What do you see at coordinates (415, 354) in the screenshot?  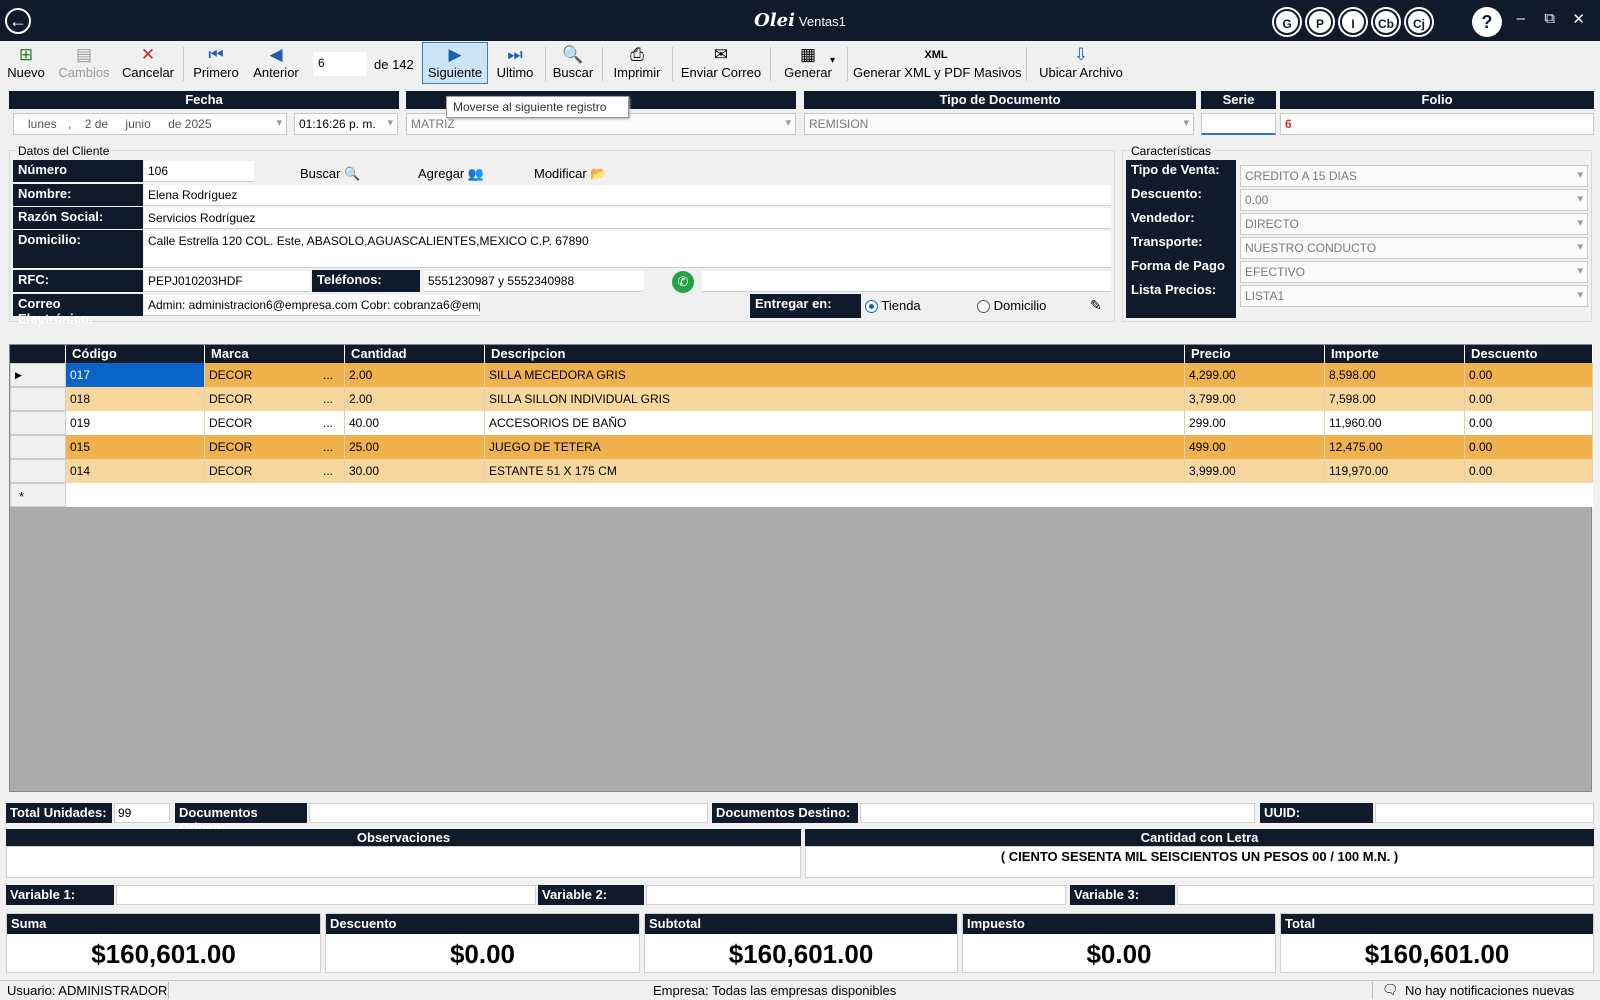 I see `col-cantidad: Cantidad` at bounding box center [415, 354].